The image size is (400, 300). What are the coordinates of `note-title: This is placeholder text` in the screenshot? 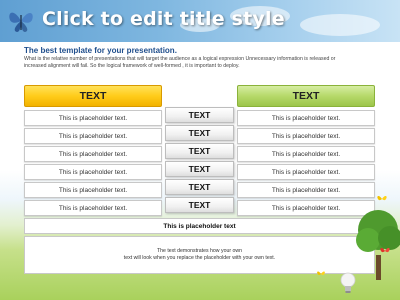 It's located at (199, 226).